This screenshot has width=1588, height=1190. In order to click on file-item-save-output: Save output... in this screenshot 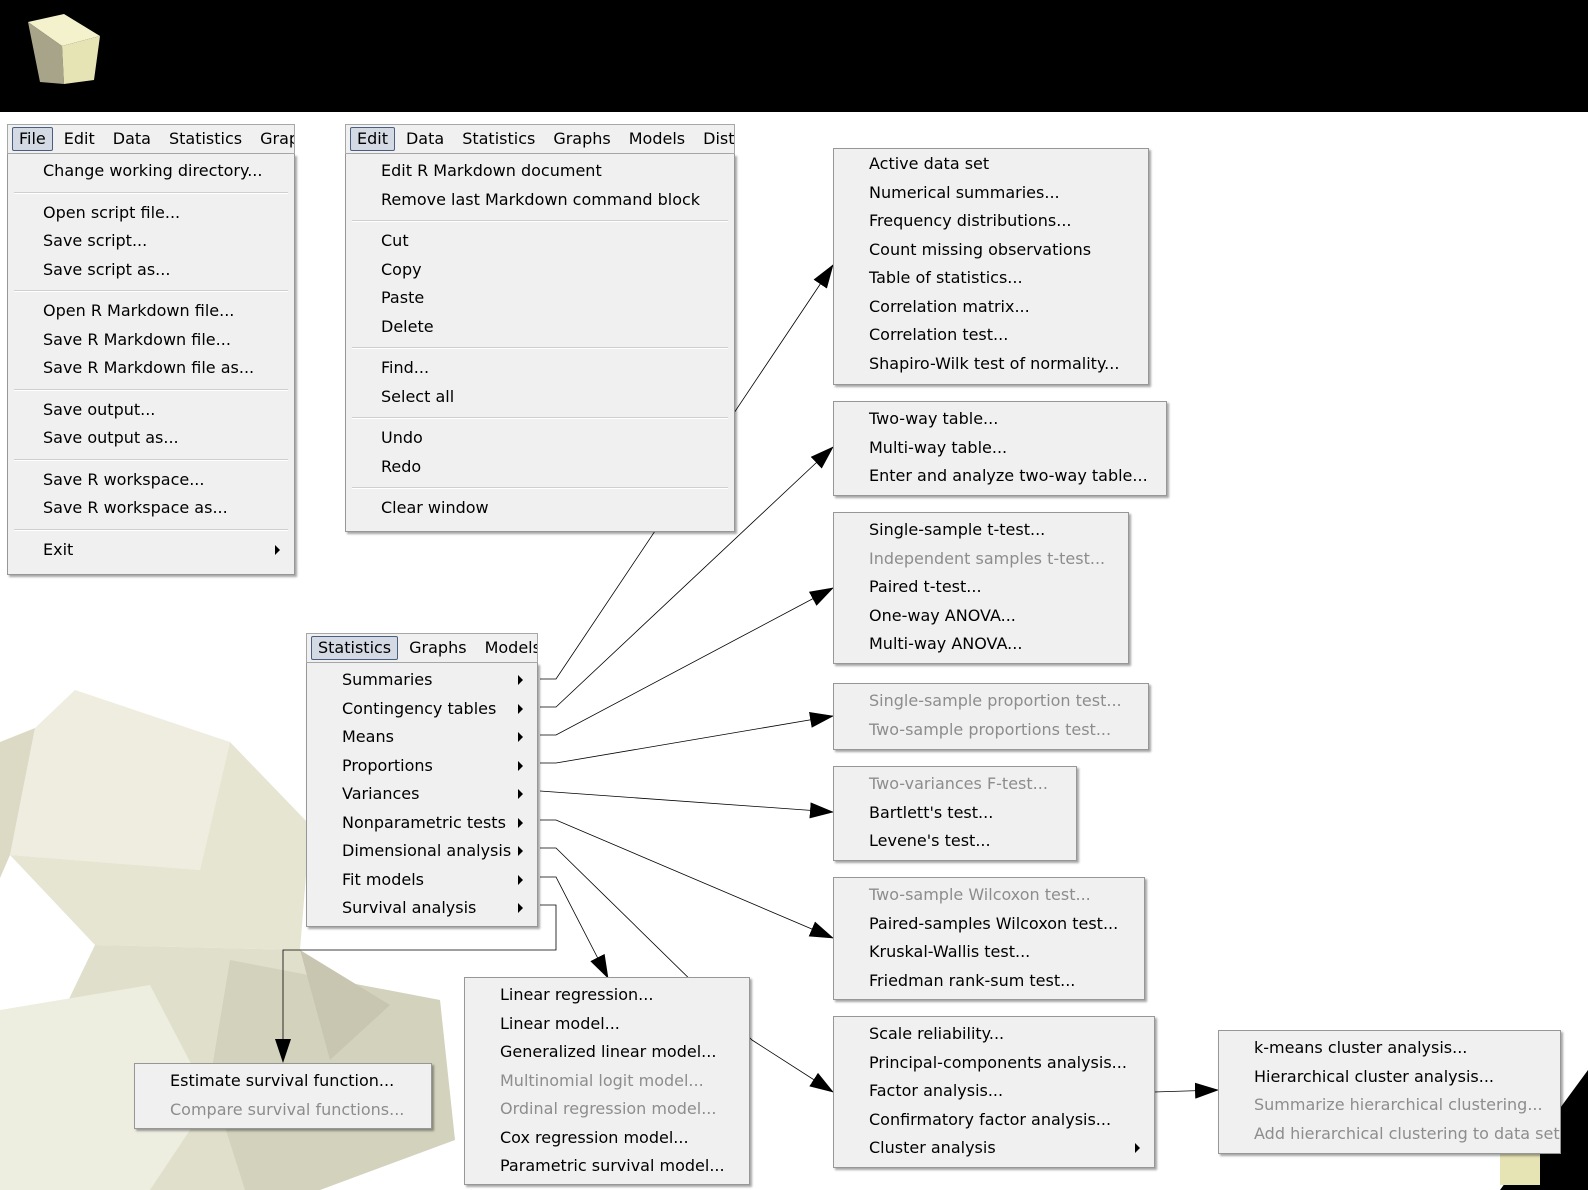, I will do `click(151, 410)`.